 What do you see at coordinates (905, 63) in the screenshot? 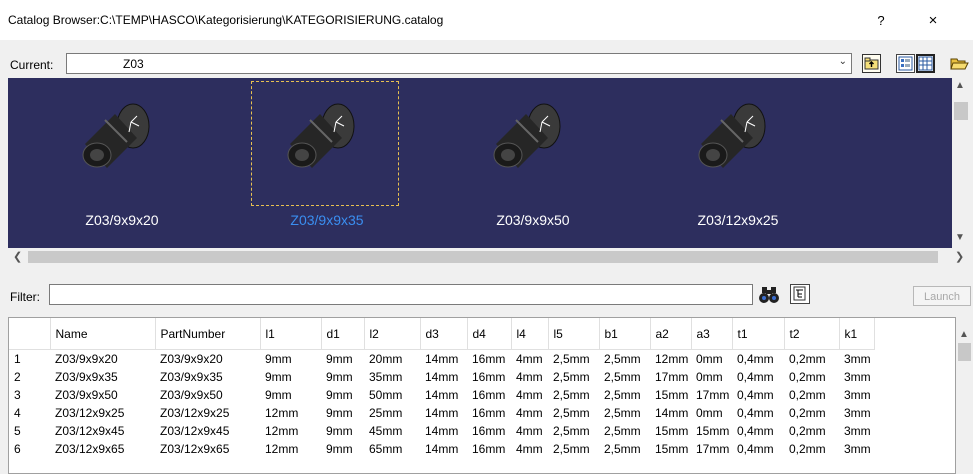
I see `list-view-icon` at bounding box center [905, 63].